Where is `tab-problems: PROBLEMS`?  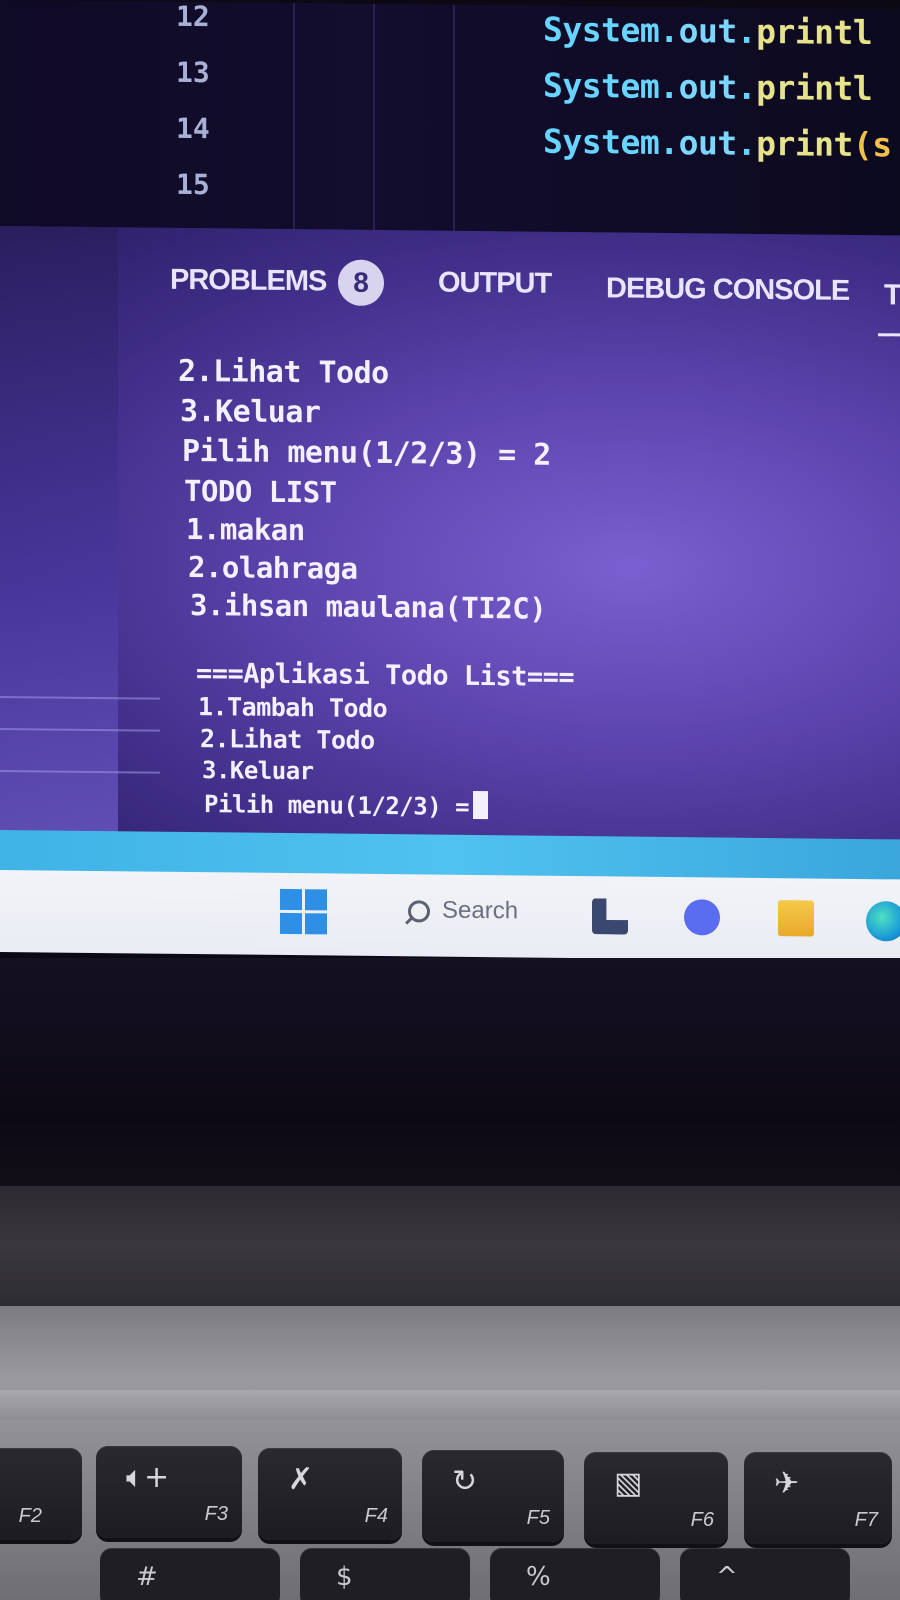
tab-problems: PROBLEMS is located at coordinates (248, 281).